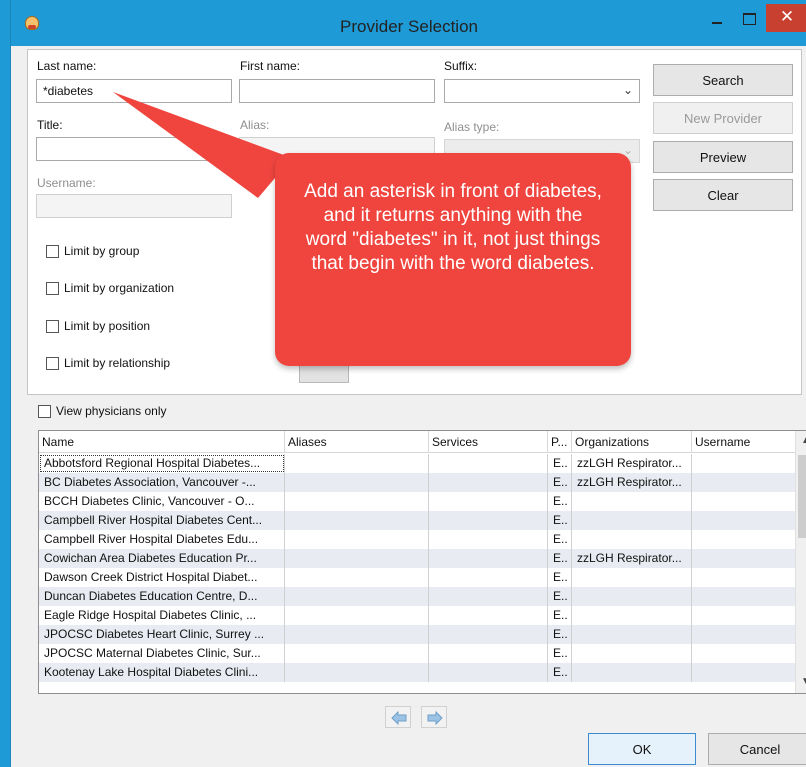 The height and width of the screenshot is (767, 806). Describe the element at coordinates (102, 251) in the screenshot. I see `limit-by-group-label: Limit by group` at that location.